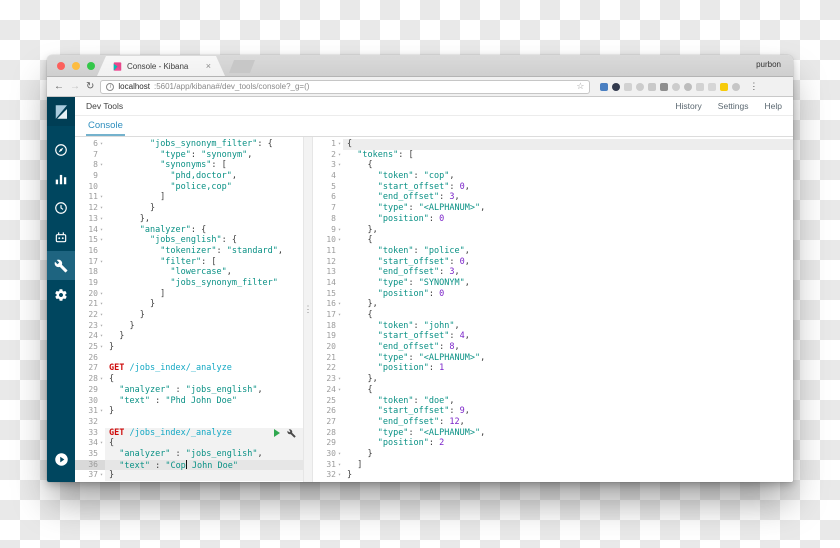  I want to click on code-text: "analyzer" : "jobs_english",, so click(204, 390).